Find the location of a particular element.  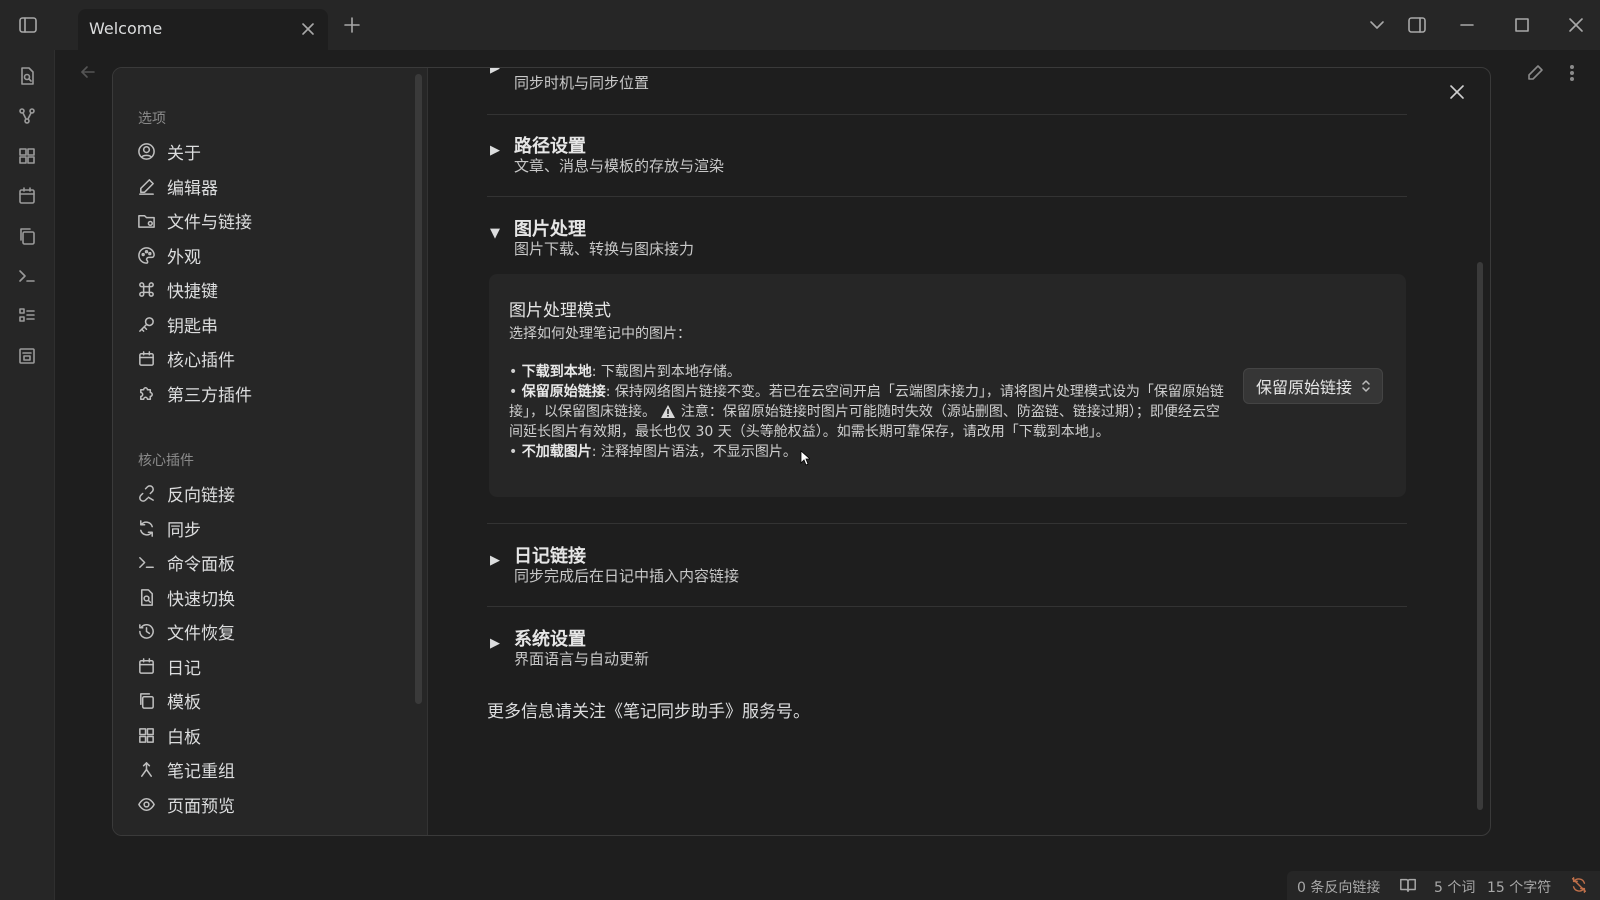

sidebar-item-note-composer: 笔记重组 is located at coordinates (269, 769).